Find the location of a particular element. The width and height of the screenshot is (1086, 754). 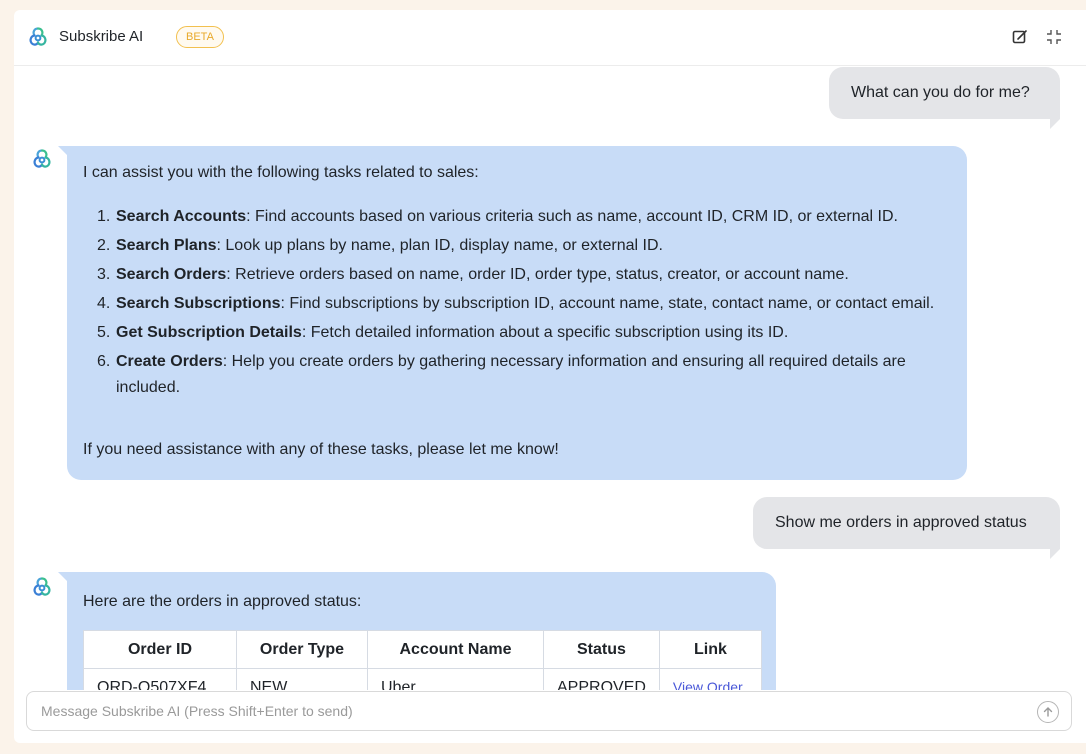

account-name-cell: Uber is located at coordinates (455, 679).